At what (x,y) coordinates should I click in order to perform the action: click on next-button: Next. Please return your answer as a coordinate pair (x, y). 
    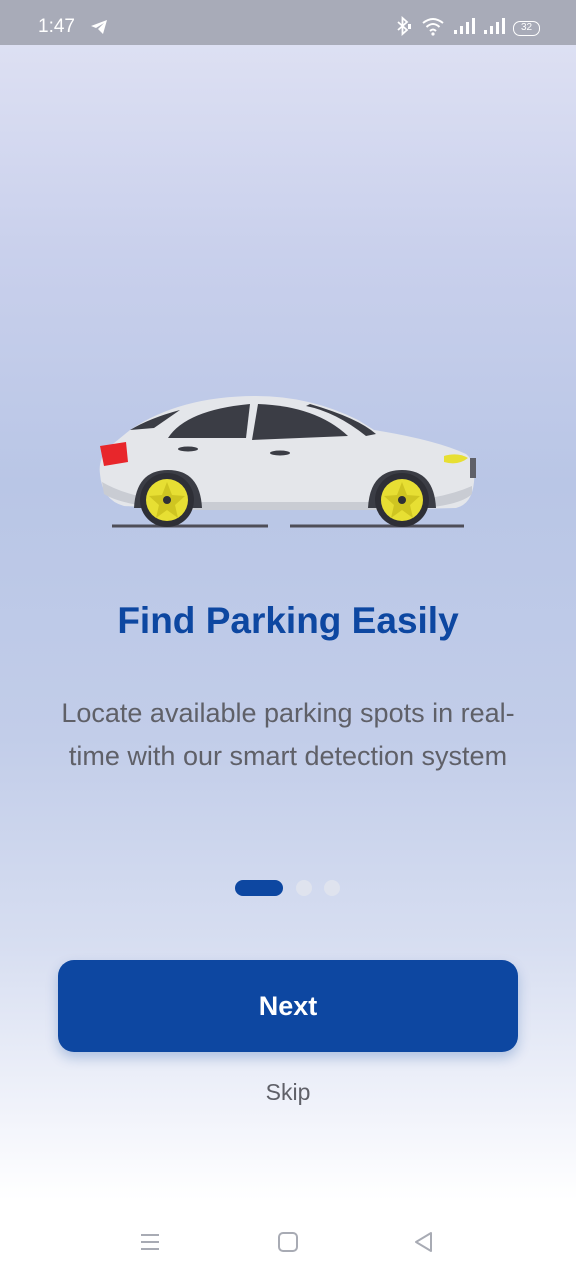
    Looking at the image, I should click on (288, 1006).